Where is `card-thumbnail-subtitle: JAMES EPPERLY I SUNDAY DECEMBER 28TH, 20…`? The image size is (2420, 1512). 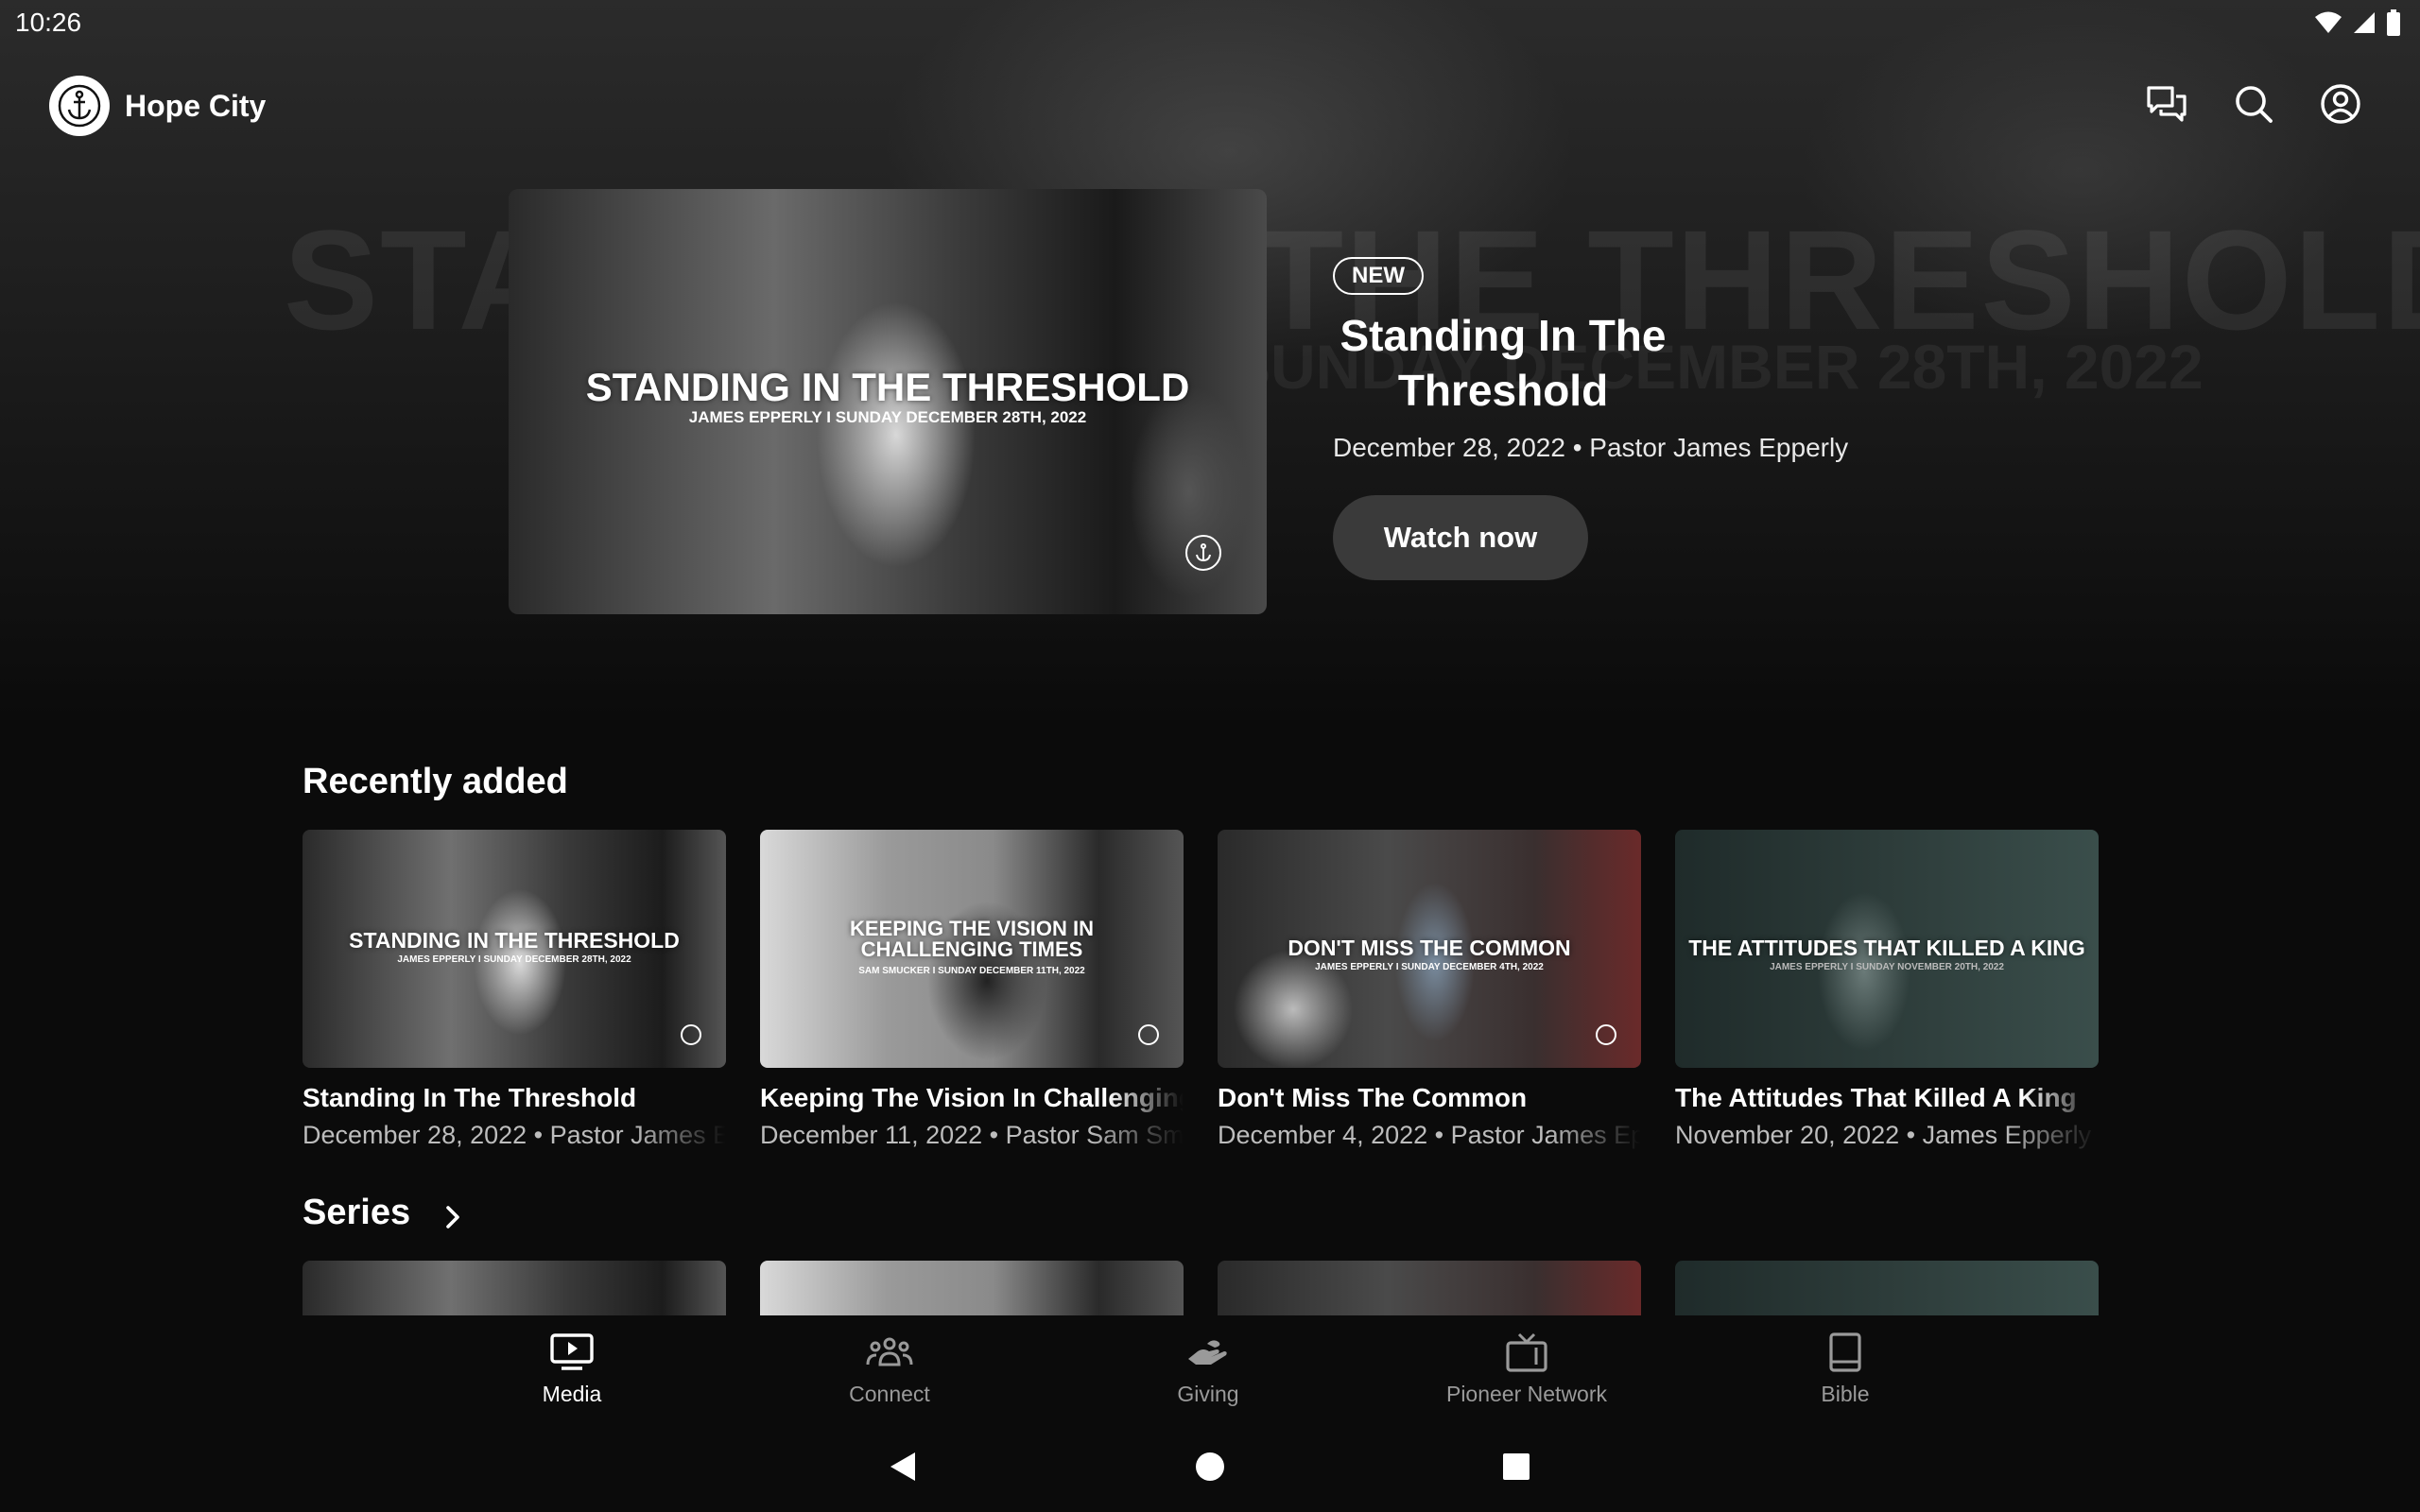 card-thumbnail-subtitle: JAMES EPPERLY I SUNDAY DECEMBER 28TH, 20… is located at coordinates (514, 959).